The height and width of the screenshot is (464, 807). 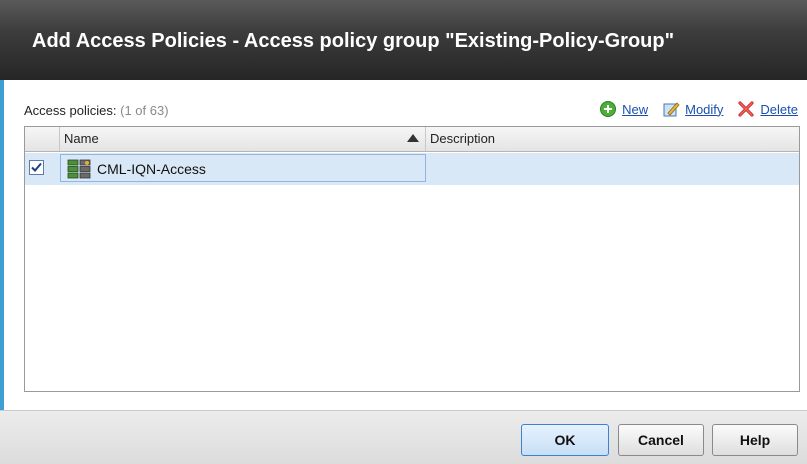 What do you see at coordinates (42, 139) in the screenshot?
I see `checkbox-column-header` at bounding box center [42, 139].